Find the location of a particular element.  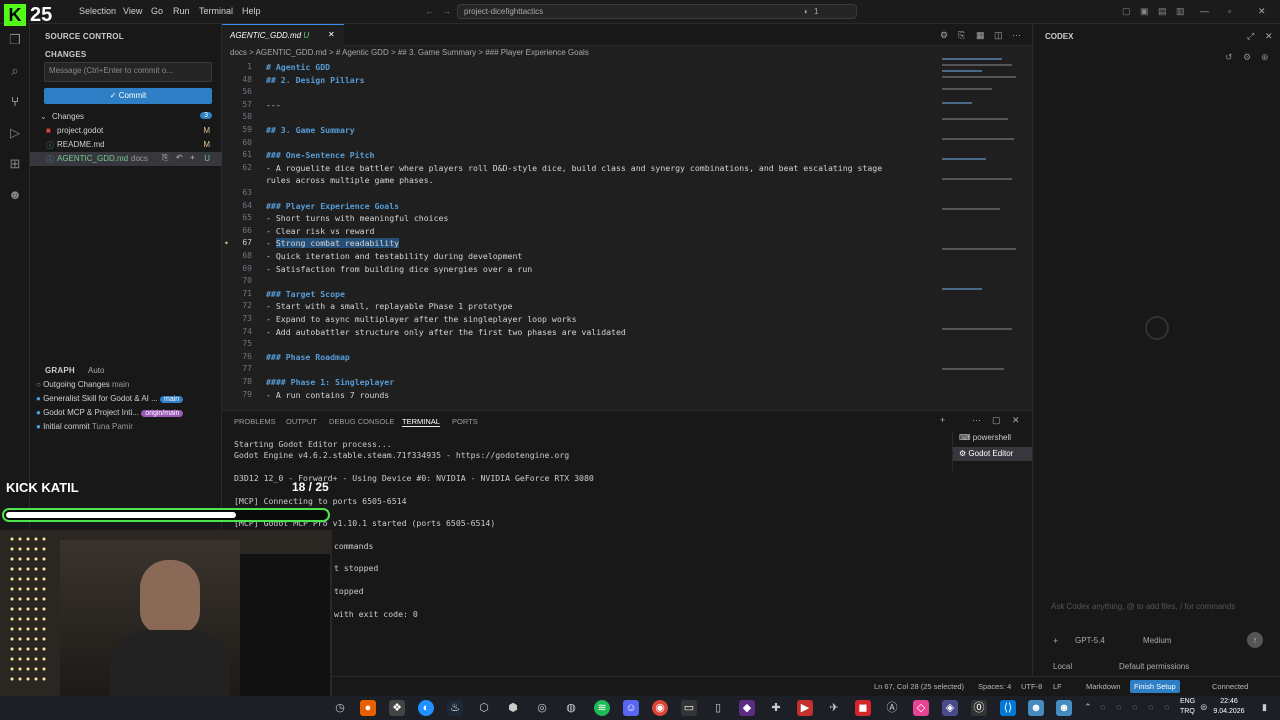

code-line: # Agentic GDD is located at coordinates (298, 67).